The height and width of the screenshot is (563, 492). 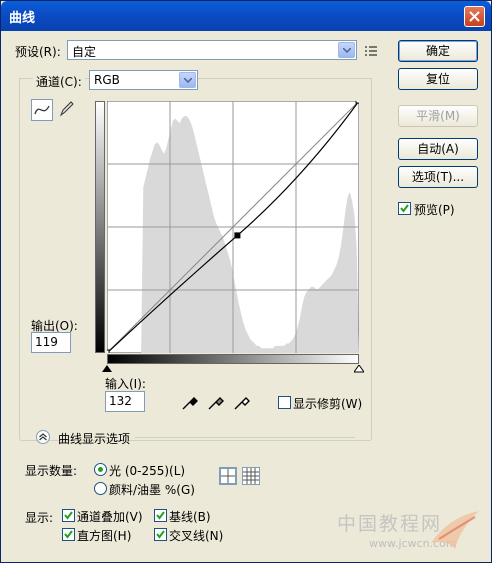 I want to click on pencil-icon, so click(x=66, y=109).